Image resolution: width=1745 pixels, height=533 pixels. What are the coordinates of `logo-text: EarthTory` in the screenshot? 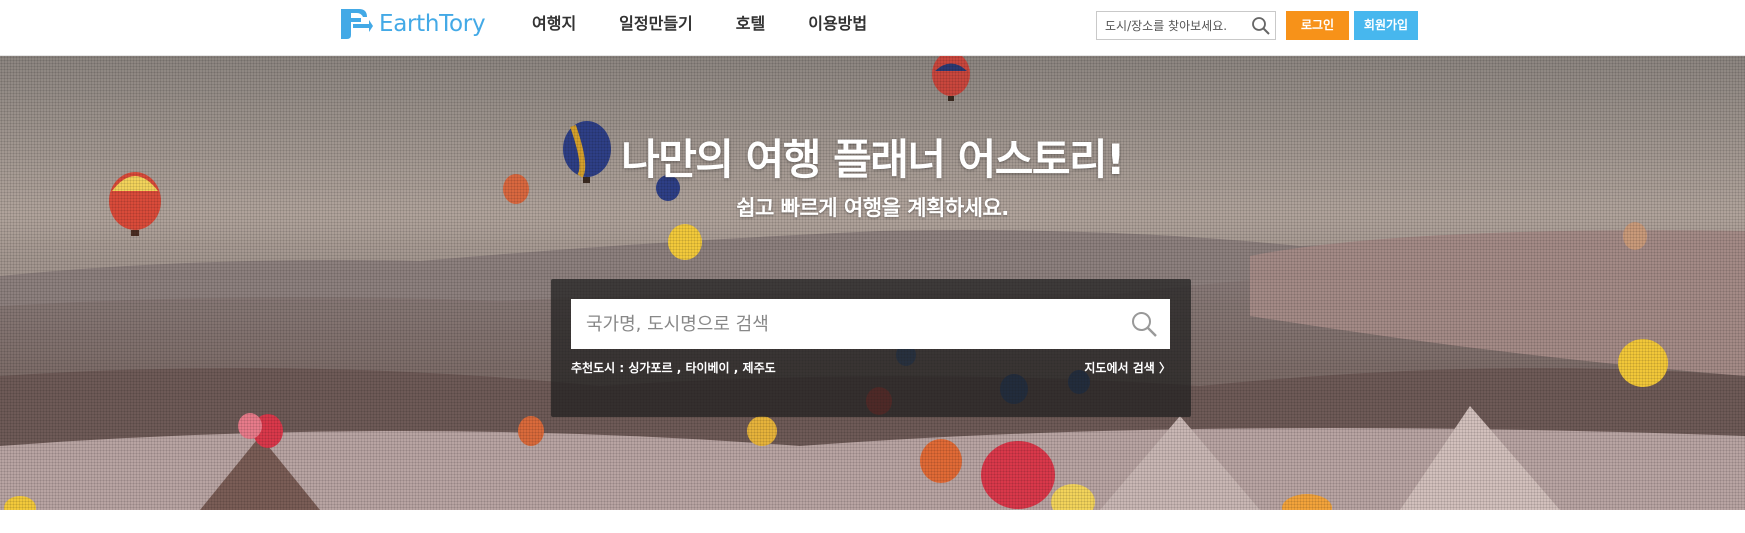 It's located at (432, 24).